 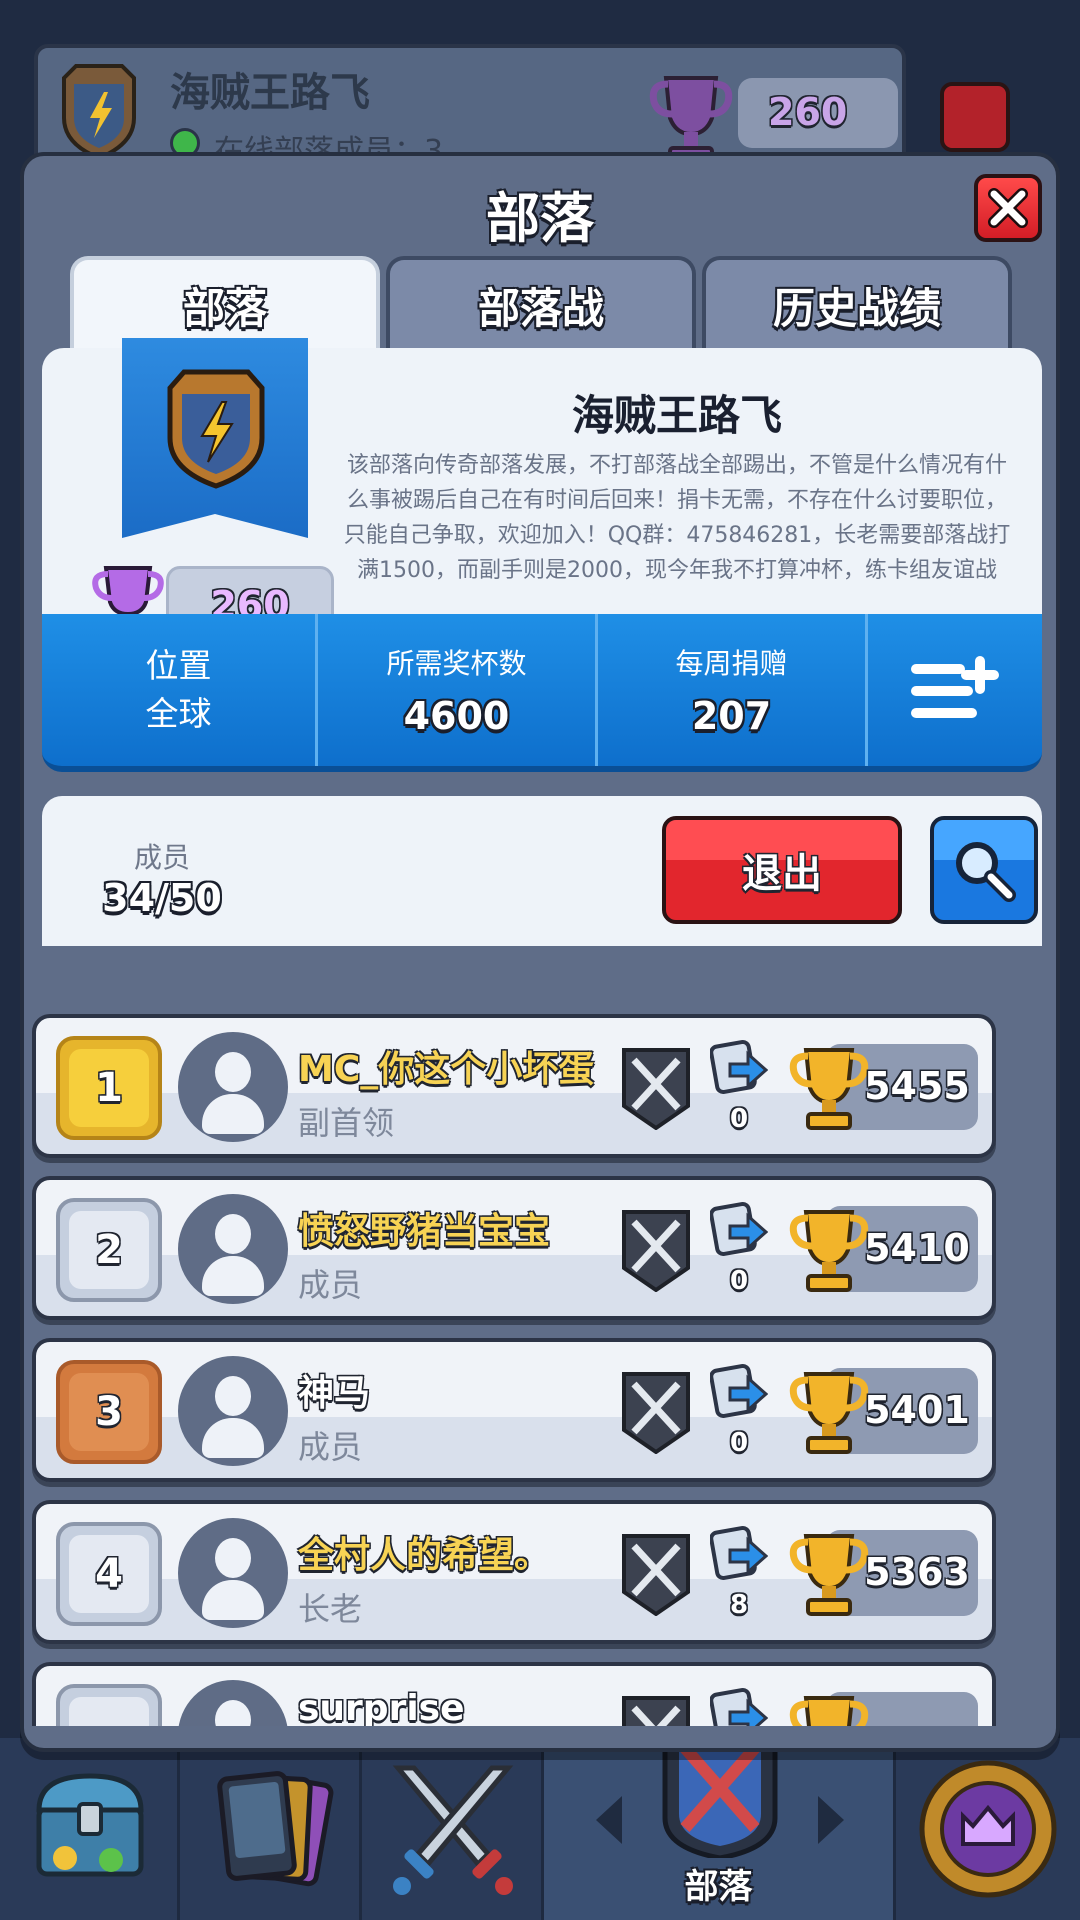 What do you see at coordinates (540, 308) in the screenshot?
I see `tab-clan-war-label: 部落战` at bounding box center [540, 308].